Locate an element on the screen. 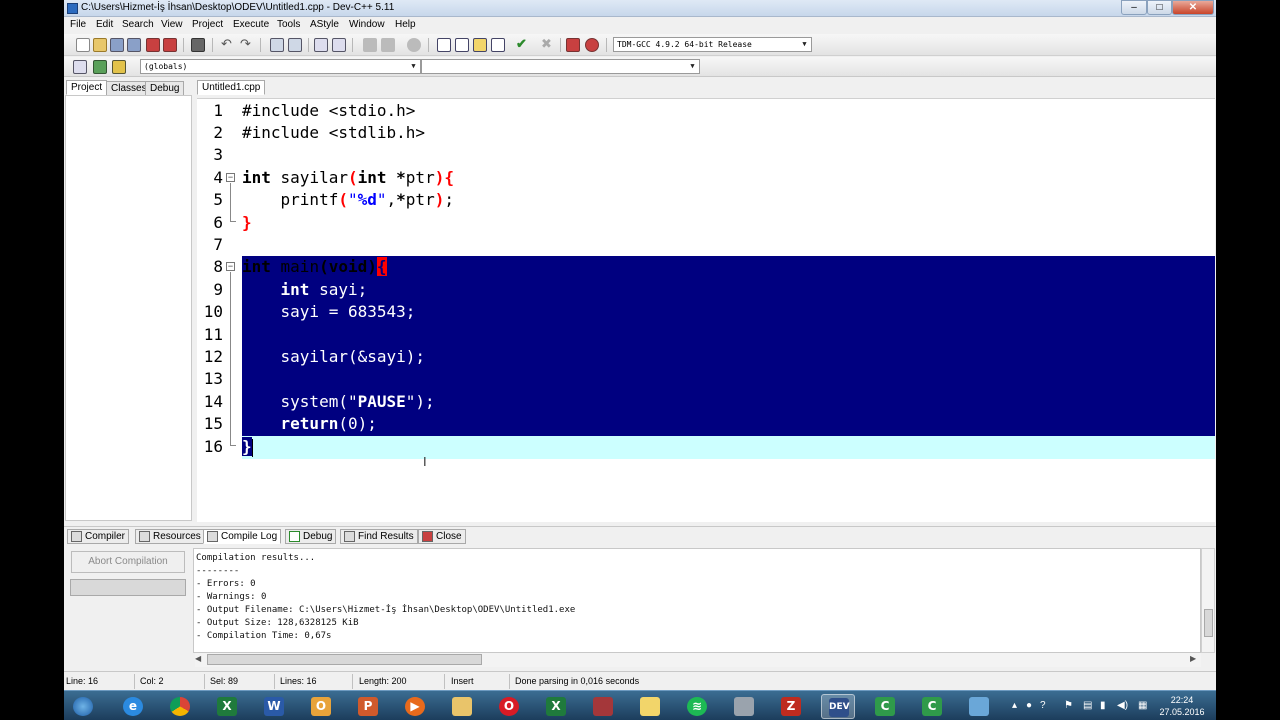 The width and height of the screenshot is (1280, 720). tab-debug-bottom: Debug is located at coordinates (311, 536).